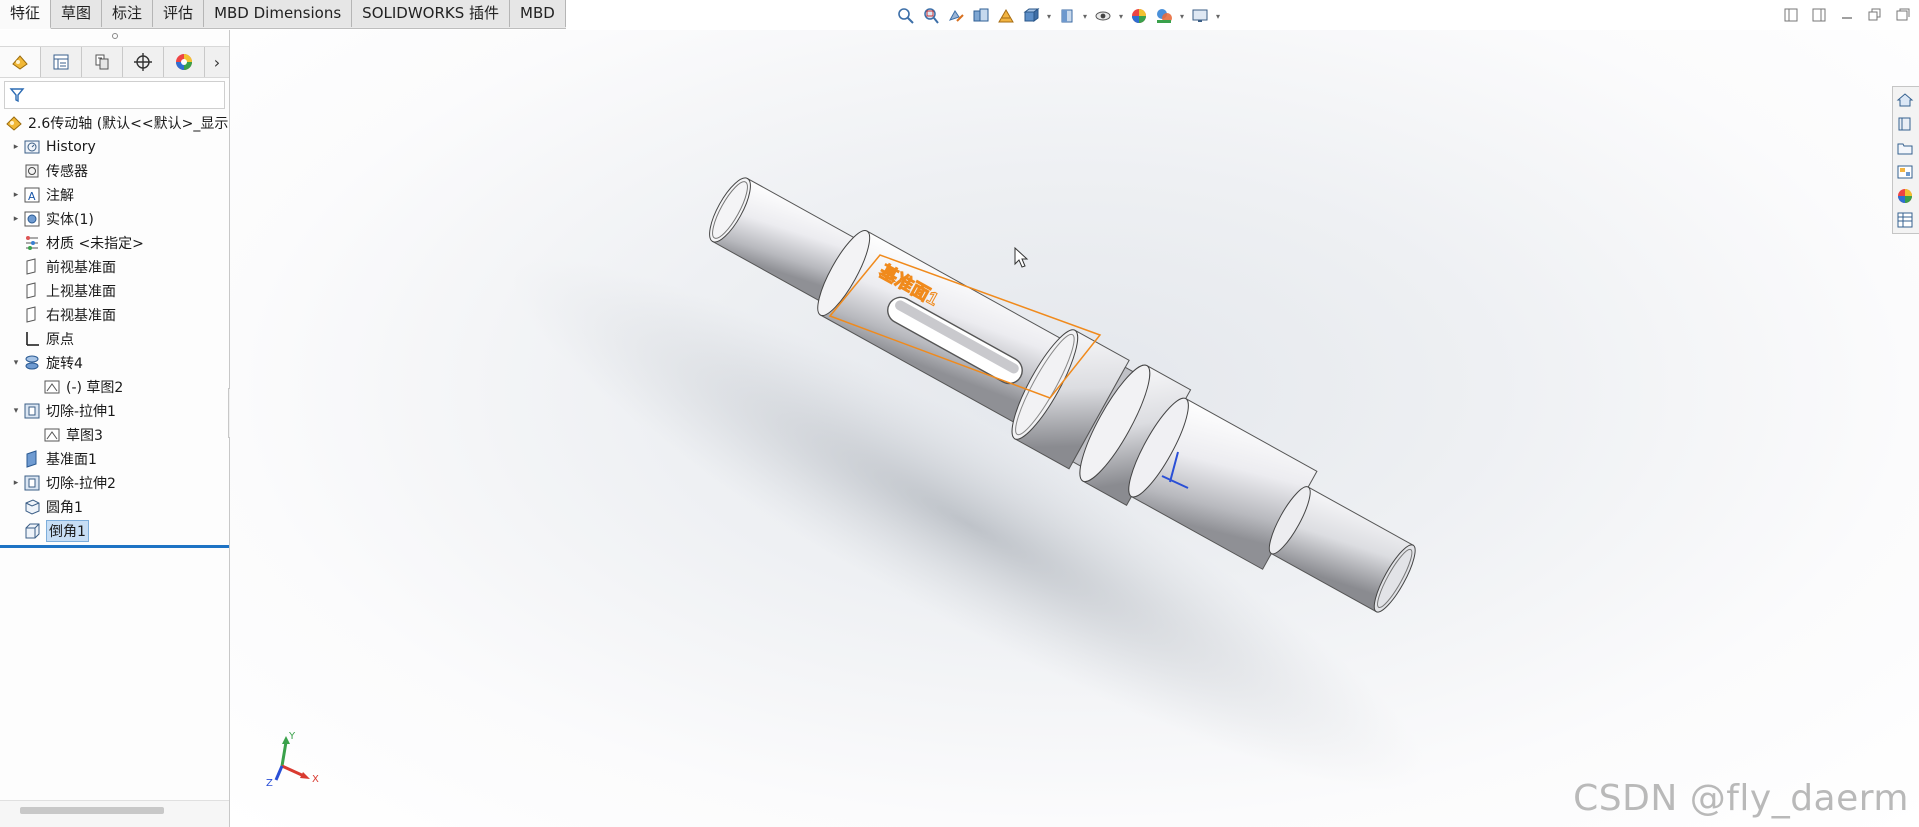  What do you see at coordinates (32, 483) in the screenshot?
I see `cut-extrude-icon` at bounding box center [32, 483].